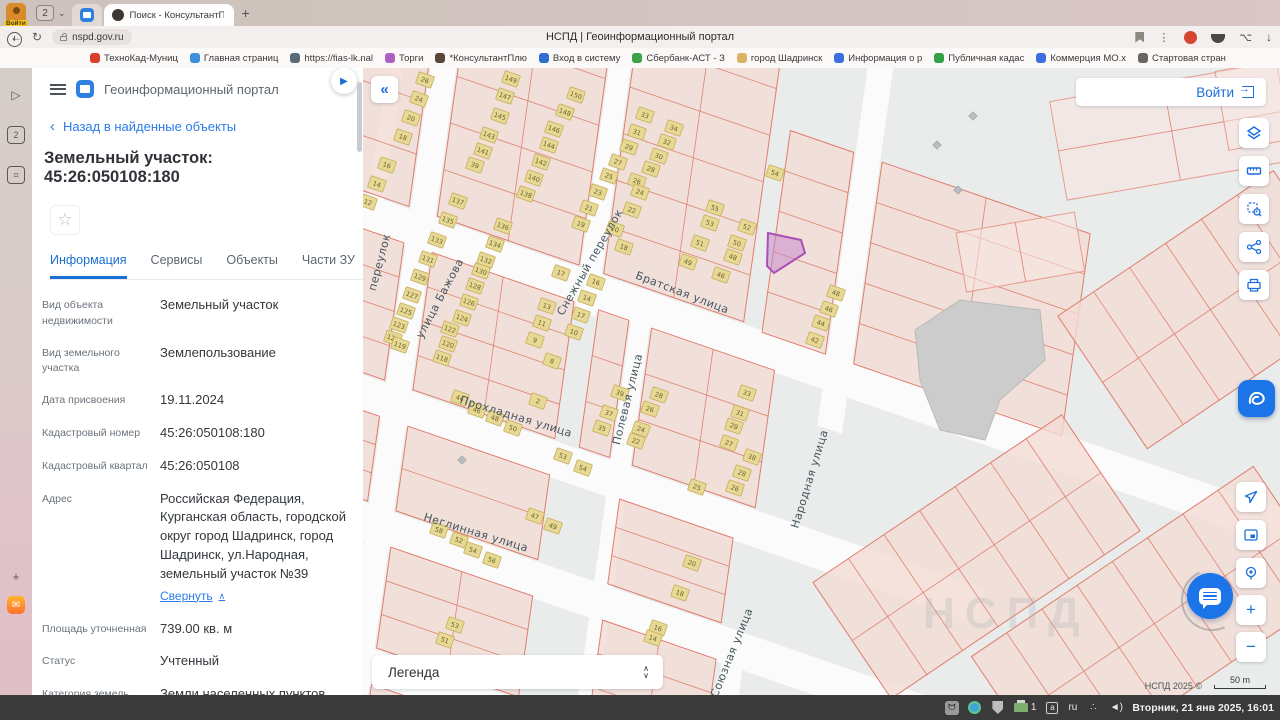  What do you see at coordinates (176, 15) in the screenshot?
I see `tab-title: Поиск - КонсультантПлю` at bounding box center [176, 15].